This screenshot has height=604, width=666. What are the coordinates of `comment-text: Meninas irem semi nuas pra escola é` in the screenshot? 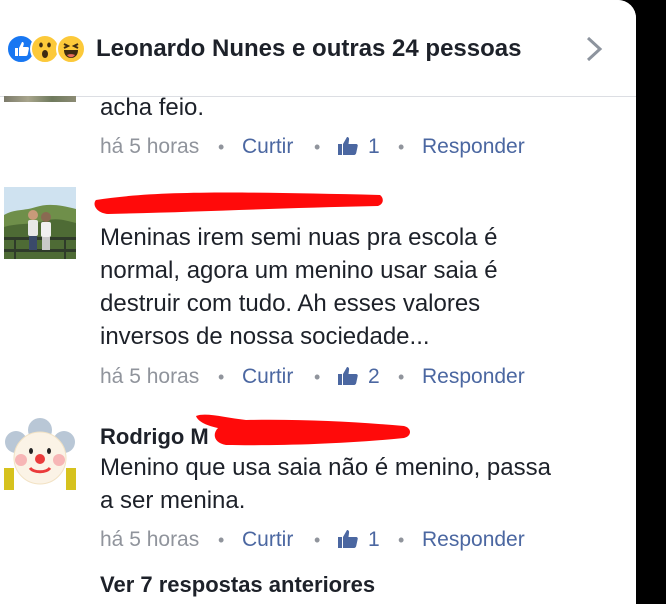 It's located at (299, 237).